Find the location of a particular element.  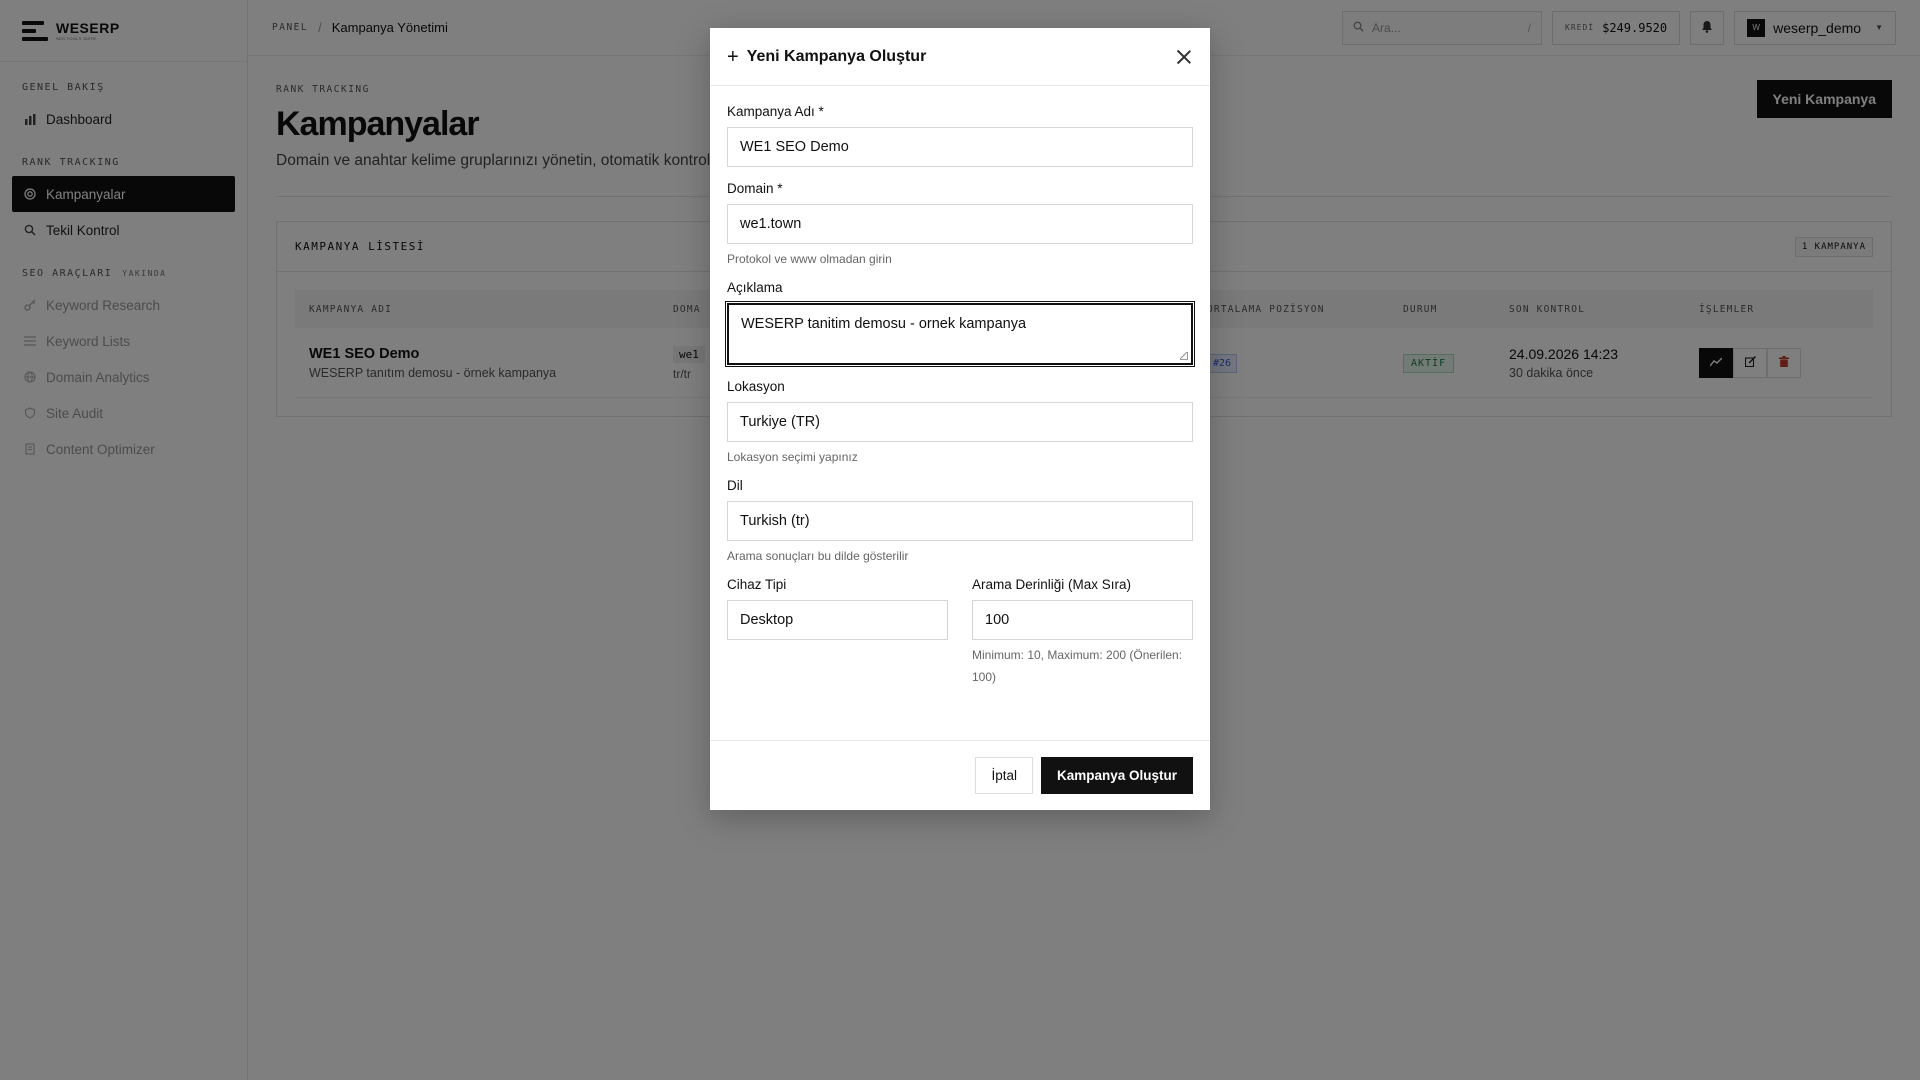

plus-icon: + is located at coordinates (733, 56).